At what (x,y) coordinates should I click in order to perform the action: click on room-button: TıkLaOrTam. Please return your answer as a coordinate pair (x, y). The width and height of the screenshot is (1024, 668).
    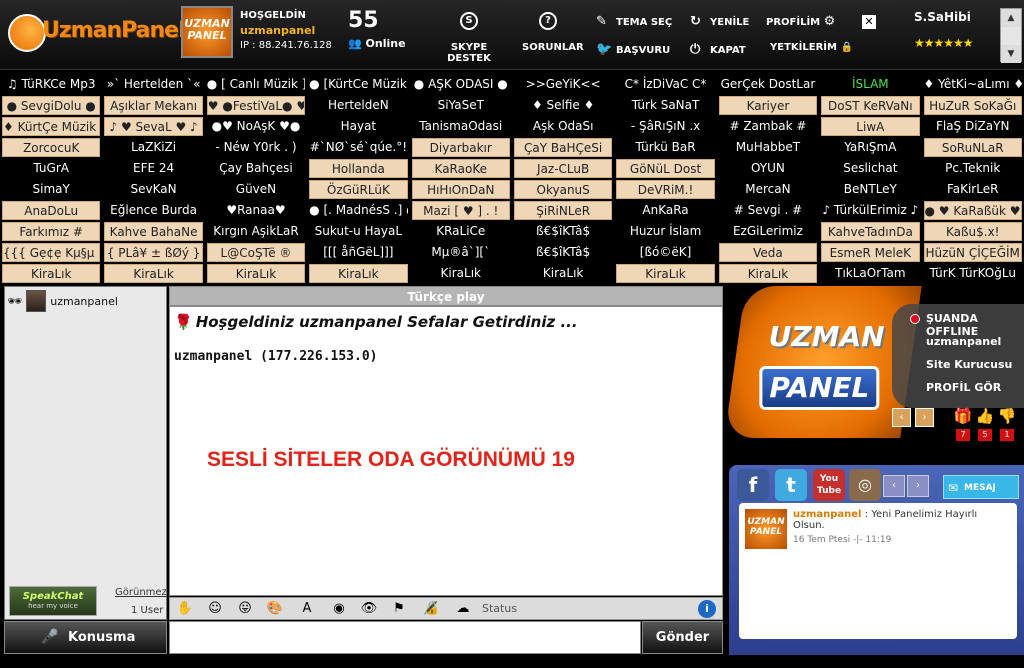
    Looking at the image, I should click on (870, 273).